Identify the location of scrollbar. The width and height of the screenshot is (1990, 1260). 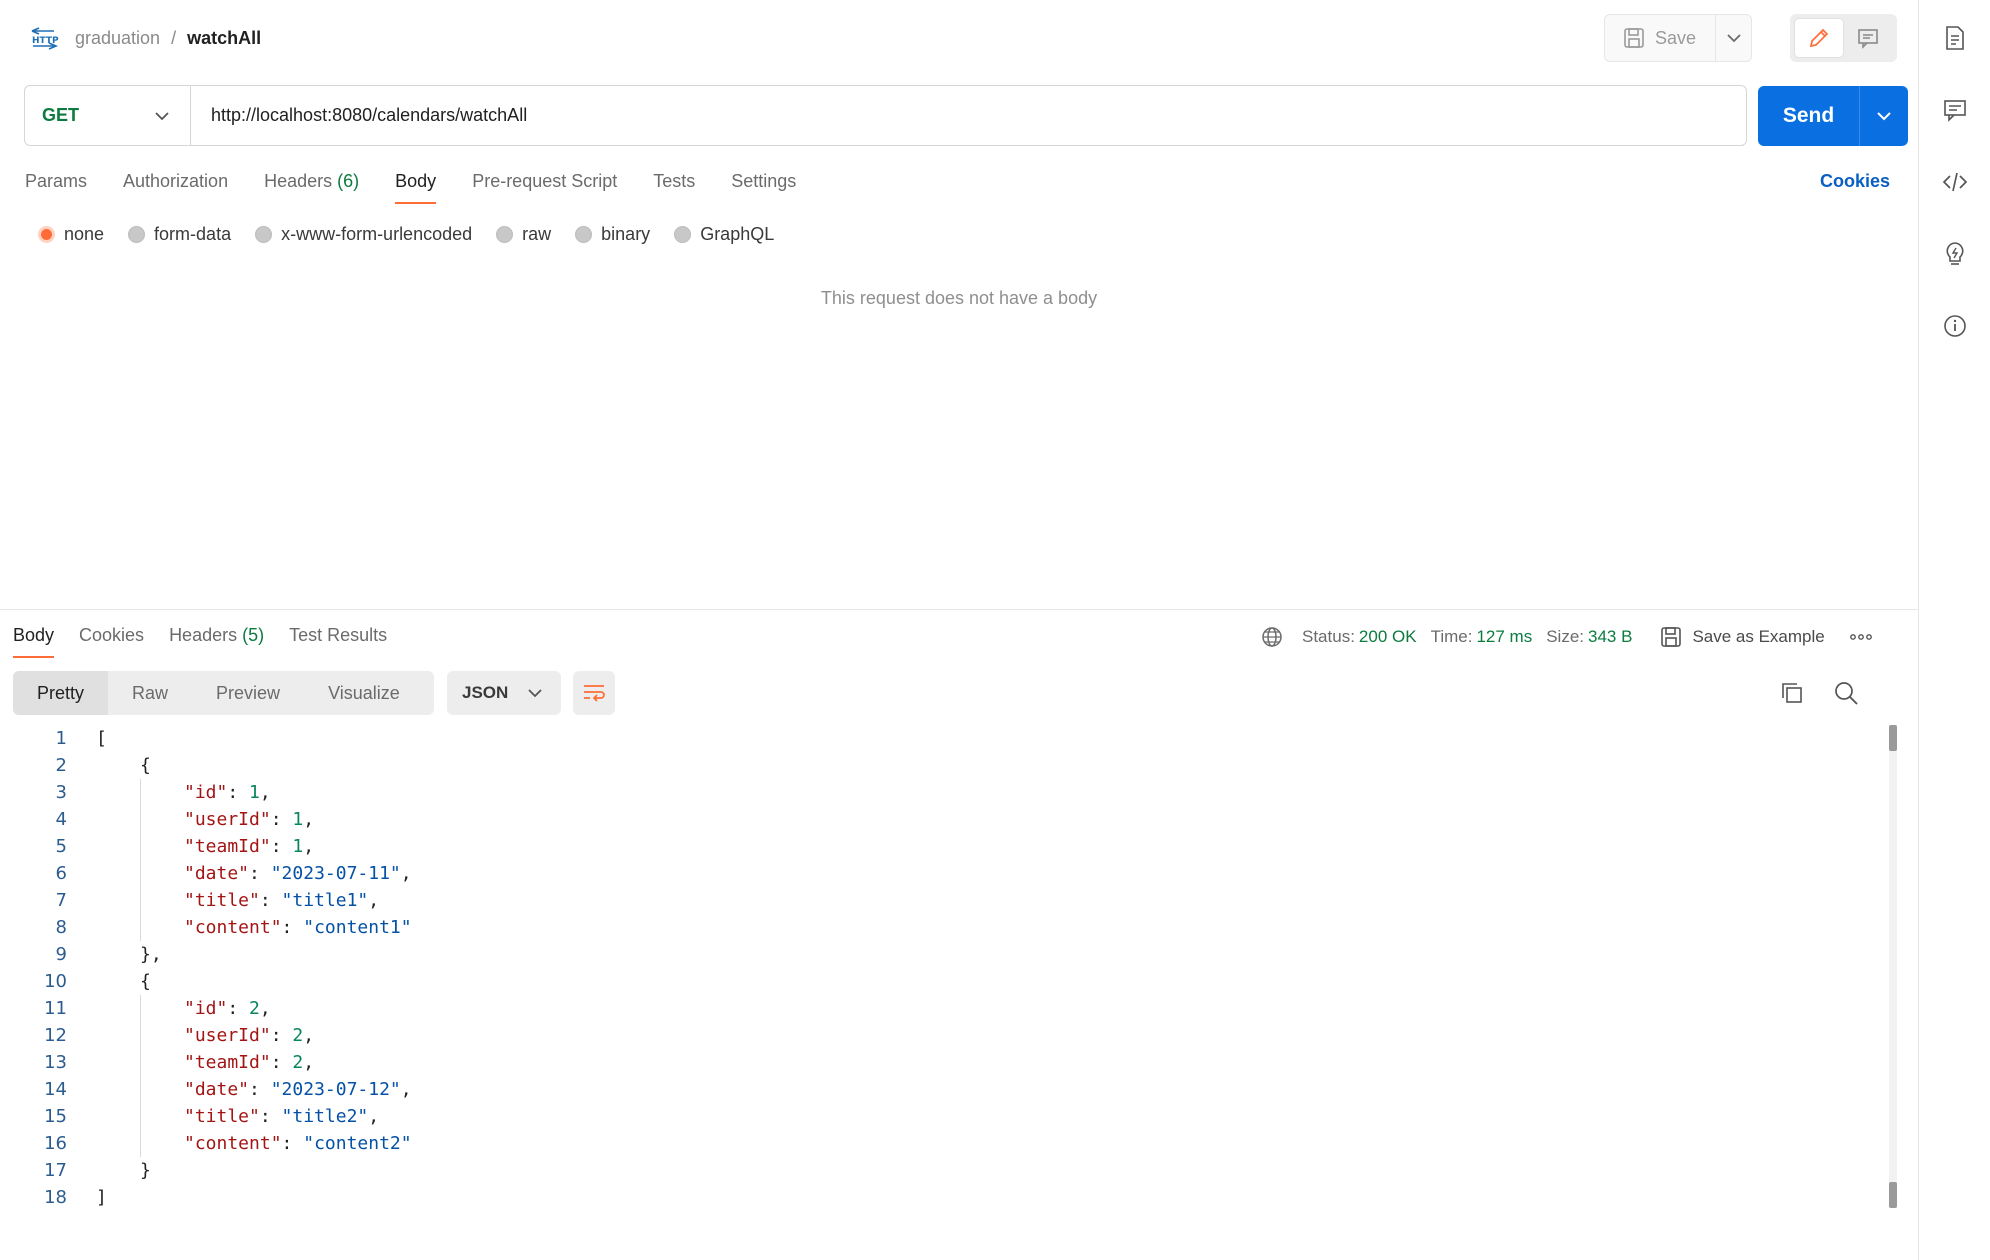
(1893, 966).